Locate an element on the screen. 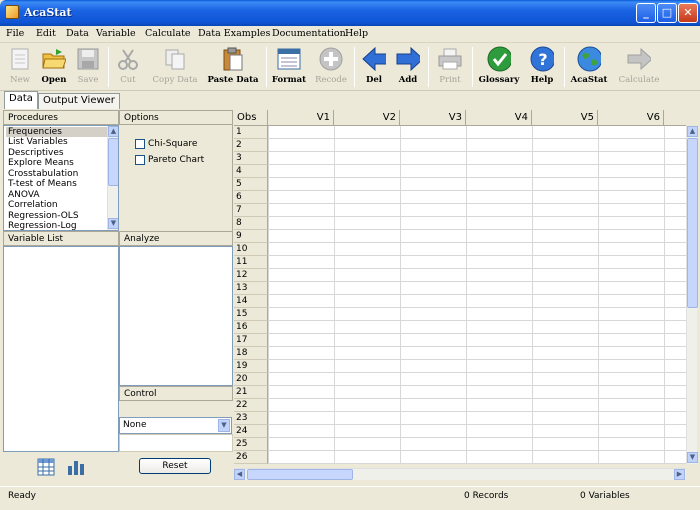  table-view-icon is located at coordinates (46, 467).